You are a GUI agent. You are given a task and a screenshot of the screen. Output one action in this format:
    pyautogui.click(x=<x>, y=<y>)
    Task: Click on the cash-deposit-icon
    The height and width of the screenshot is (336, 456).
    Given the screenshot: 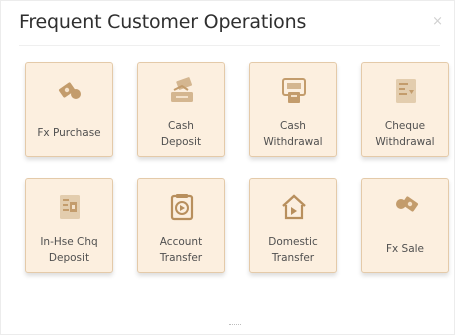 What is the action you would take?
    pyautogui.click(x=182, y=91)
    